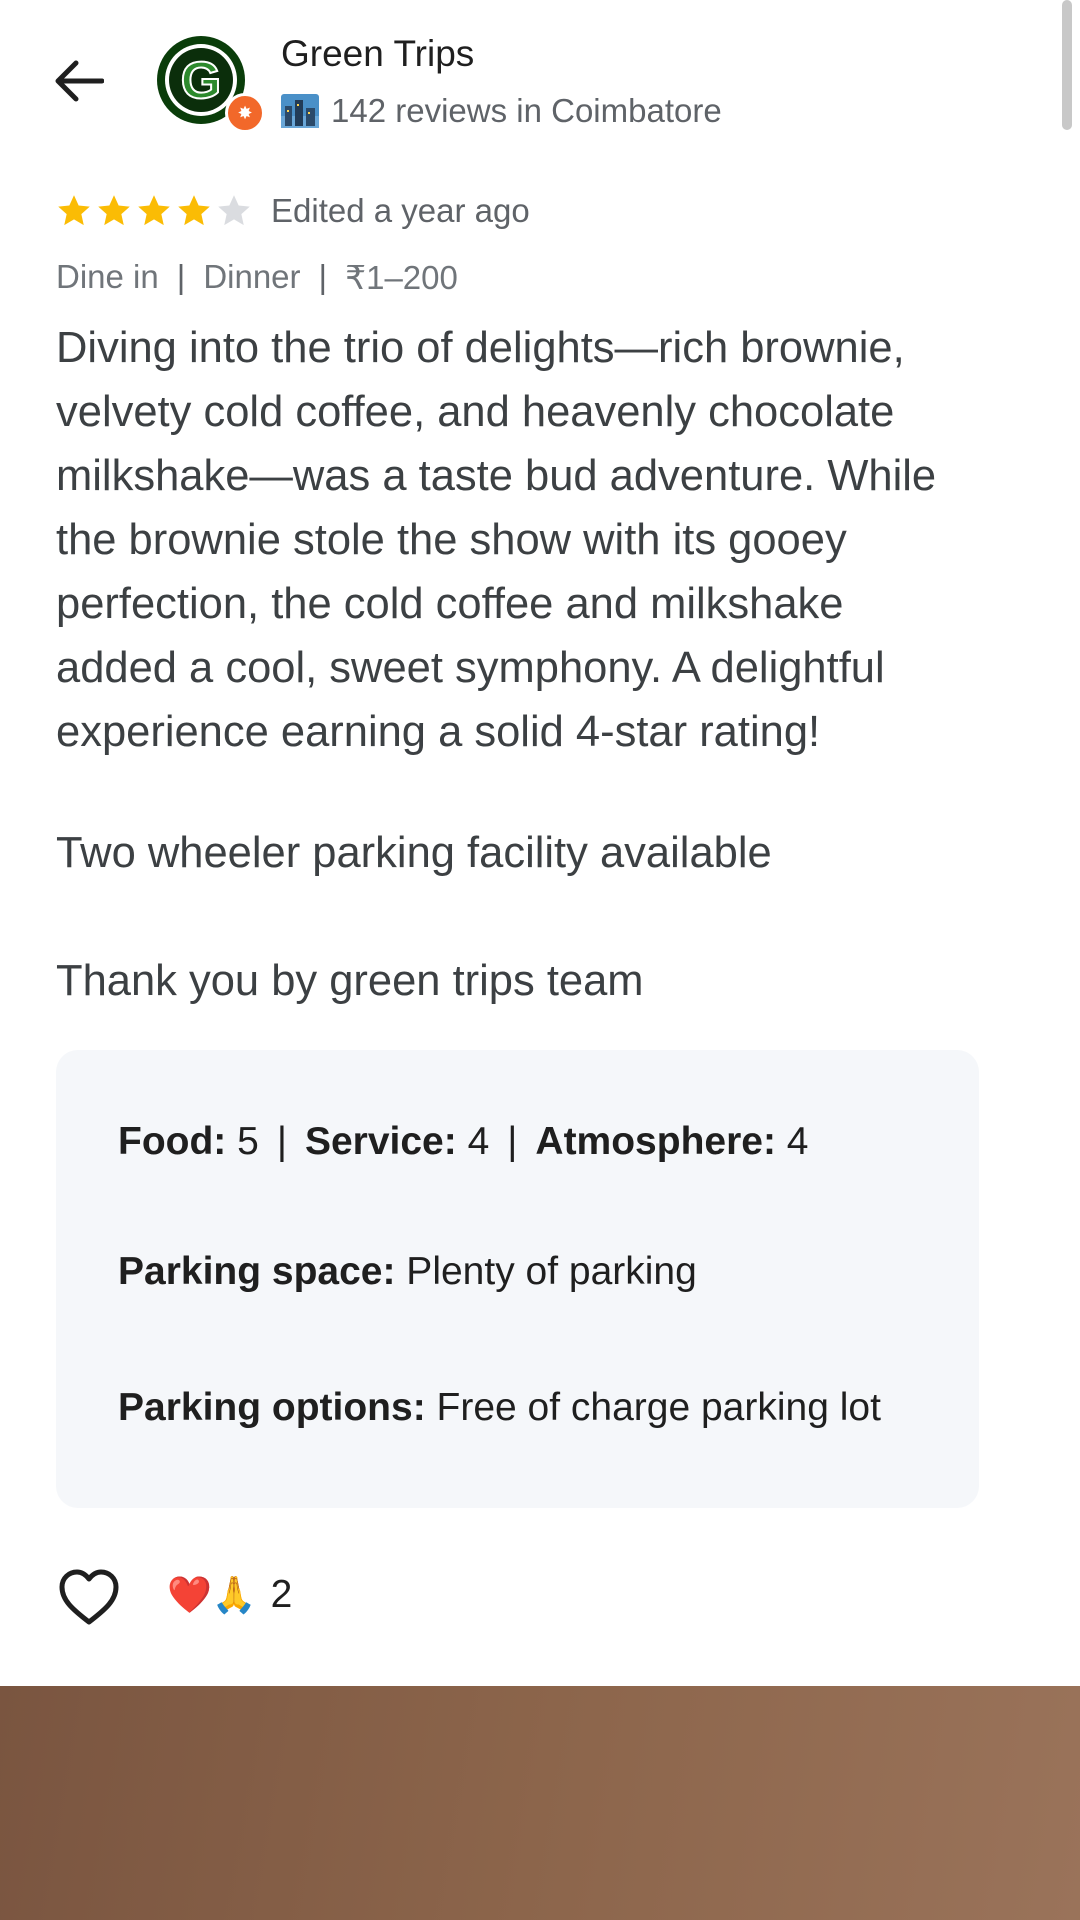 The width and height of the screenshot is (1080, 1920). What do you see at coordinates (653, 1407) in the screenshot?
I see `parking-options-value: Free of charge parking lot` at bounding box center [653, 1407].